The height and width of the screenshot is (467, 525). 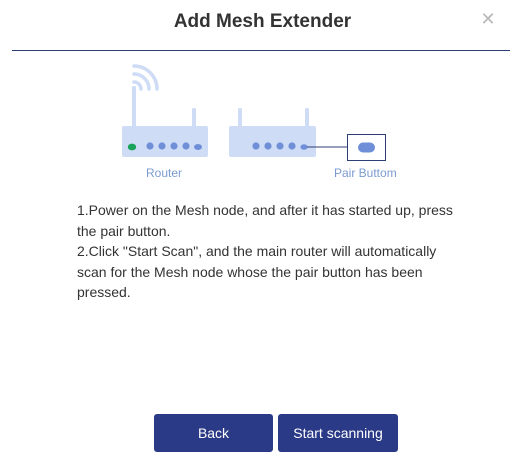 I want to click on routers-illustration, so click(x=254, y=112).